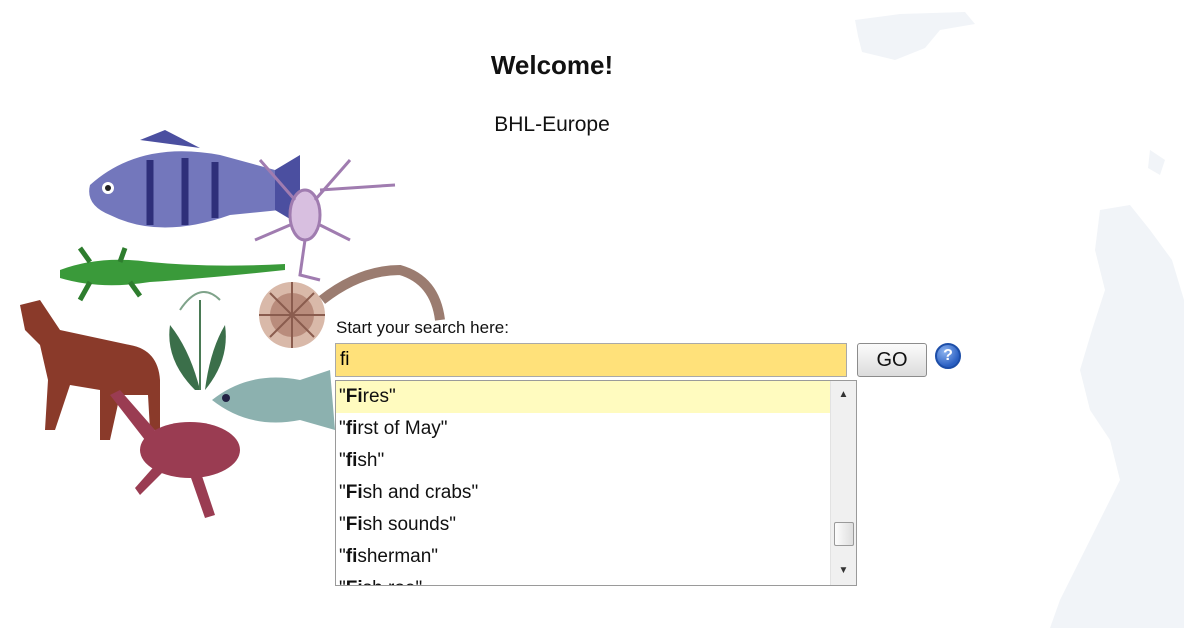 The image size is (1184, 628). Describe the element at coordinates (325, 220) in the screenshot. I see `crab-drawing` at that location.